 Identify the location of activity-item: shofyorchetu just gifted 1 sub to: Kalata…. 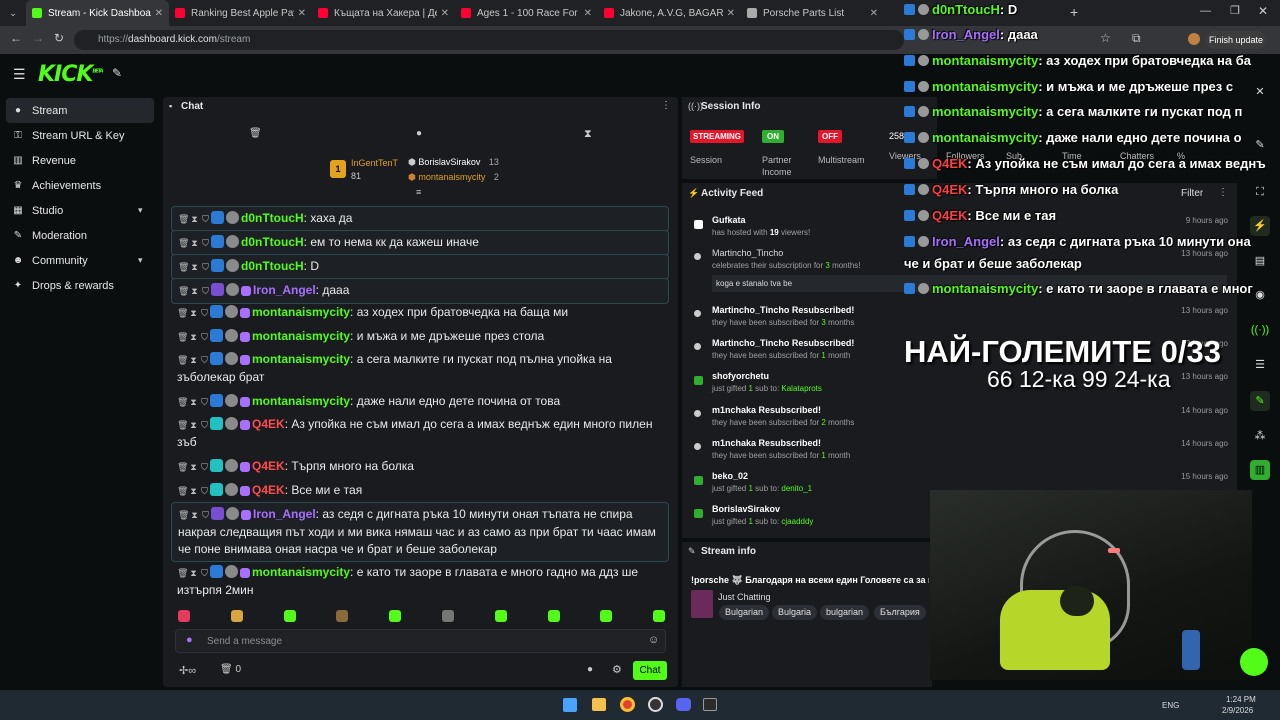
(767, 382).